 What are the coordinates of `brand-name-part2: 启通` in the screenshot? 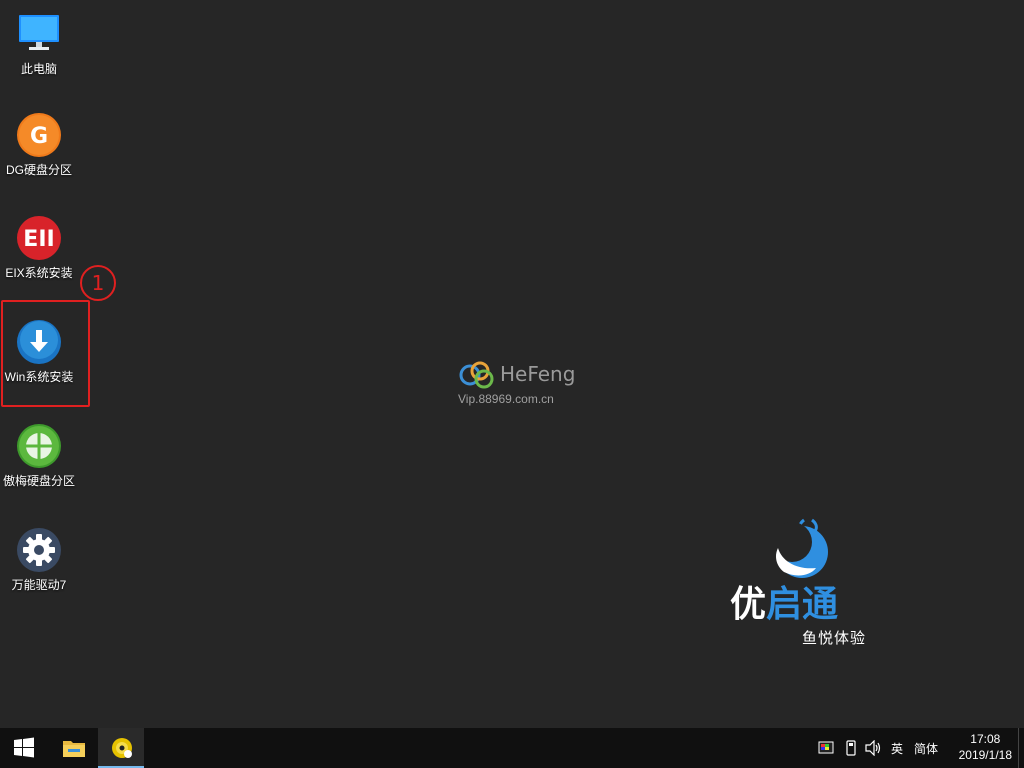 It's located at (802, 603).